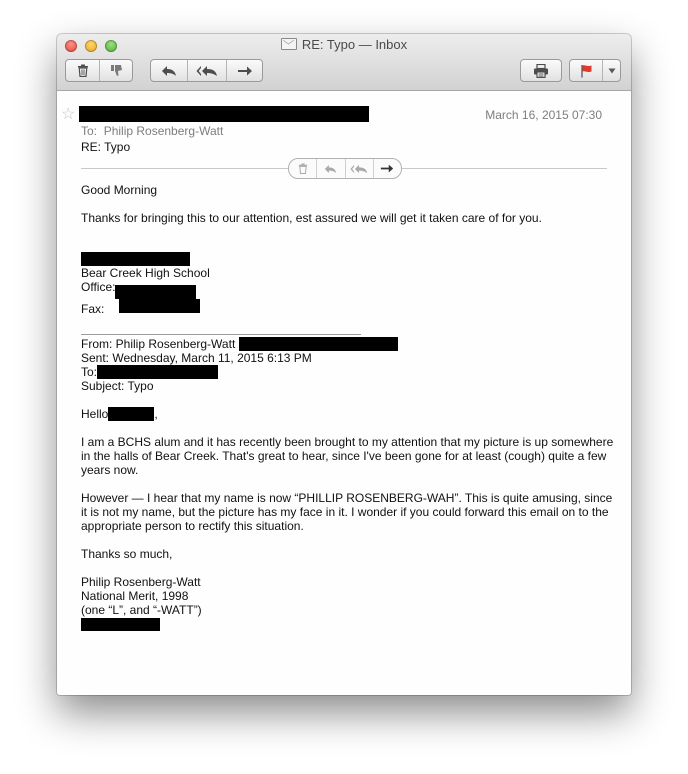 This screenshot has width=688, height=774. I want to click on quoted-greeting: Hello,, so click(348, 414).